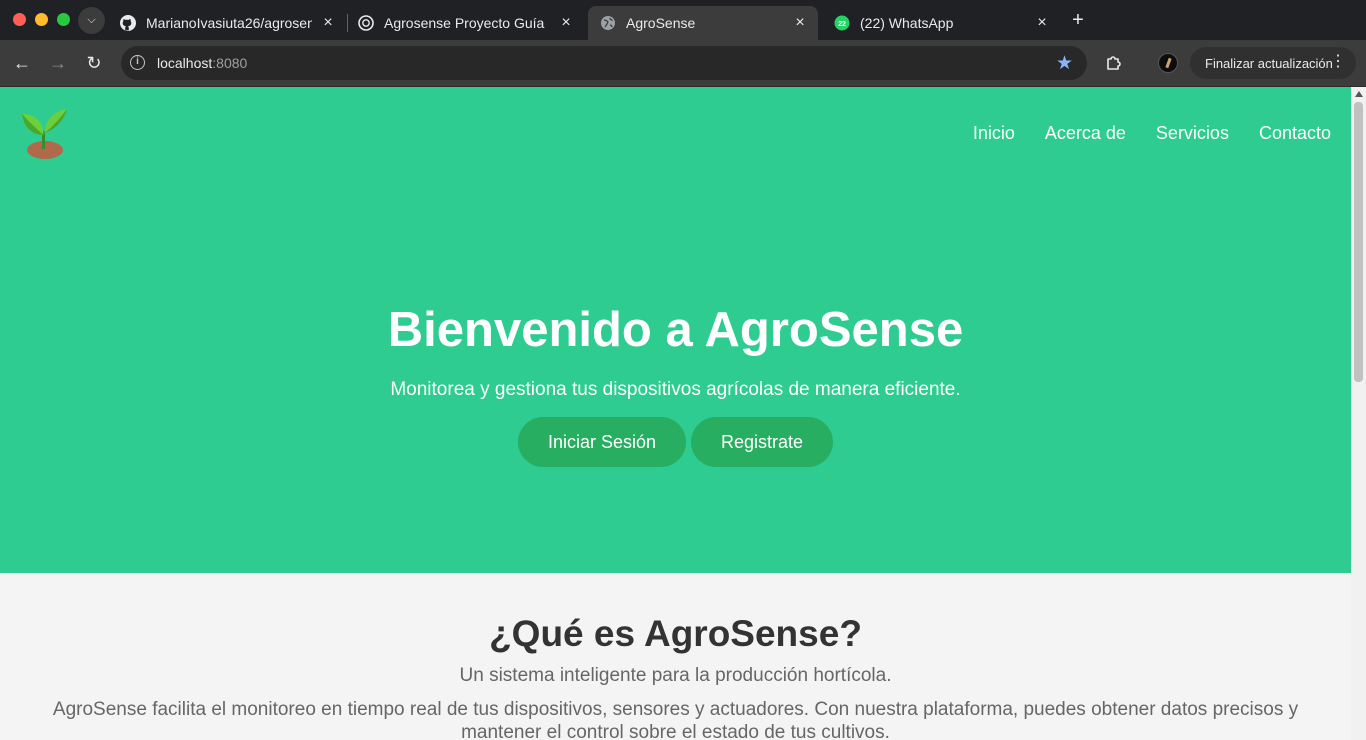 This screenshot has height=740, width=1366. I want to click on reload-icon: ↻, so click(94, 63).